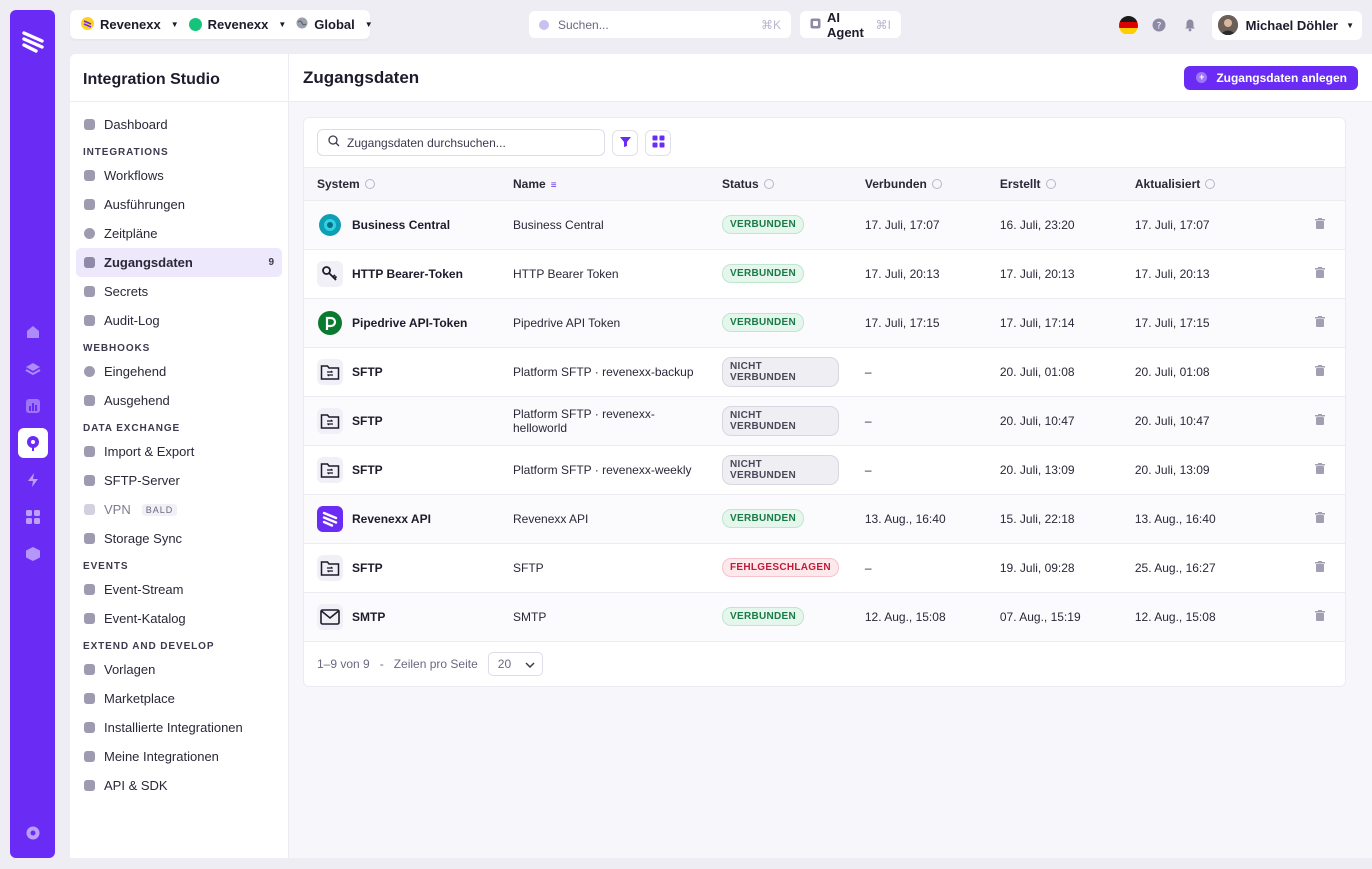 The width and height of the screenshot is (1372, 869). I want to click on settings-gear-icon, so click(33, 833).